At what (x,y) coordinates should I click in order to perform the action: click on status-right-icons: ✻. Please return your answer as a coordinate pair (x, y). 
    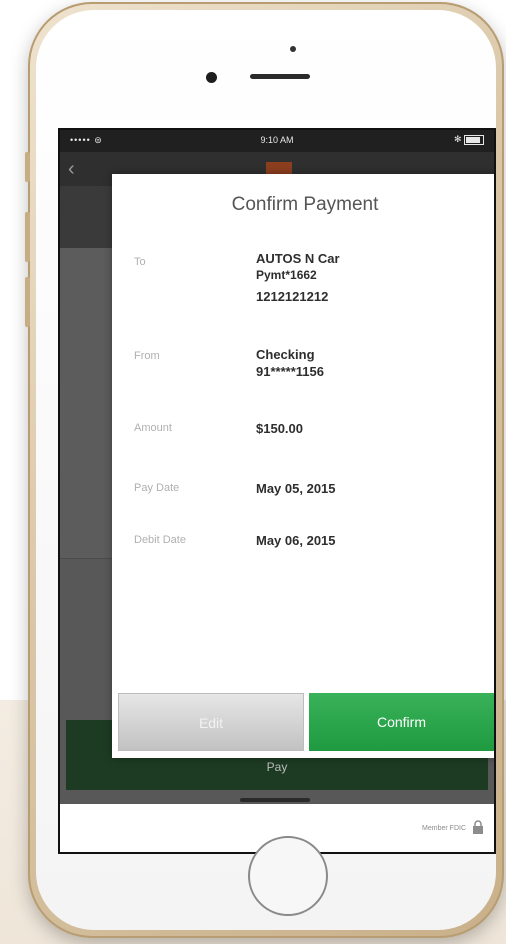
    Looking at the image, I should click on (469, 139).